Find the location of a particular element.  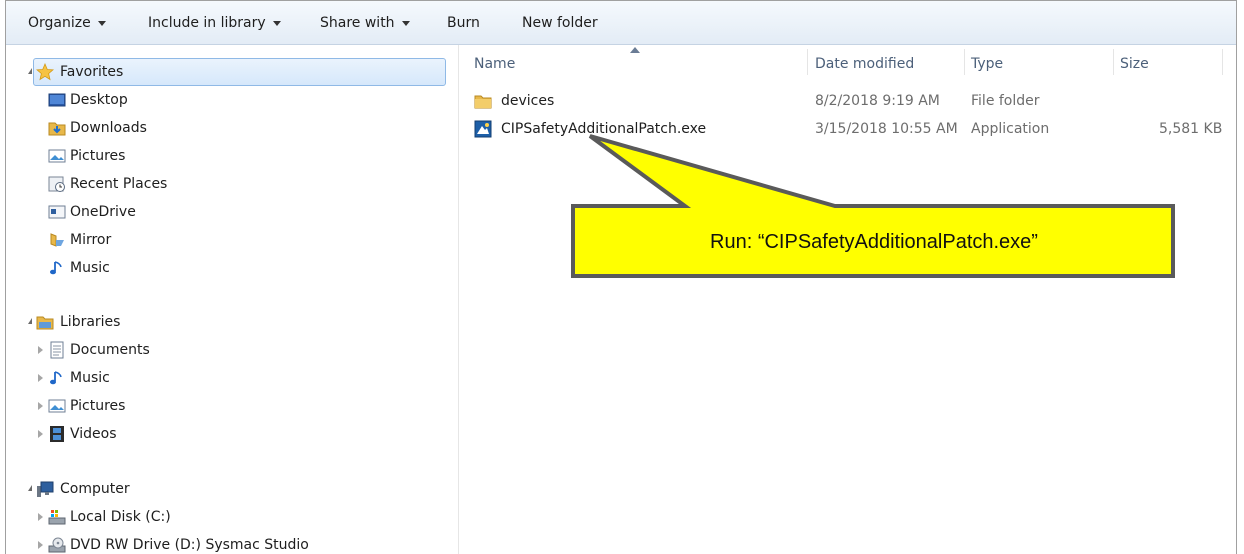

organize-dropdown-icon is located at coordinates (101, 23).